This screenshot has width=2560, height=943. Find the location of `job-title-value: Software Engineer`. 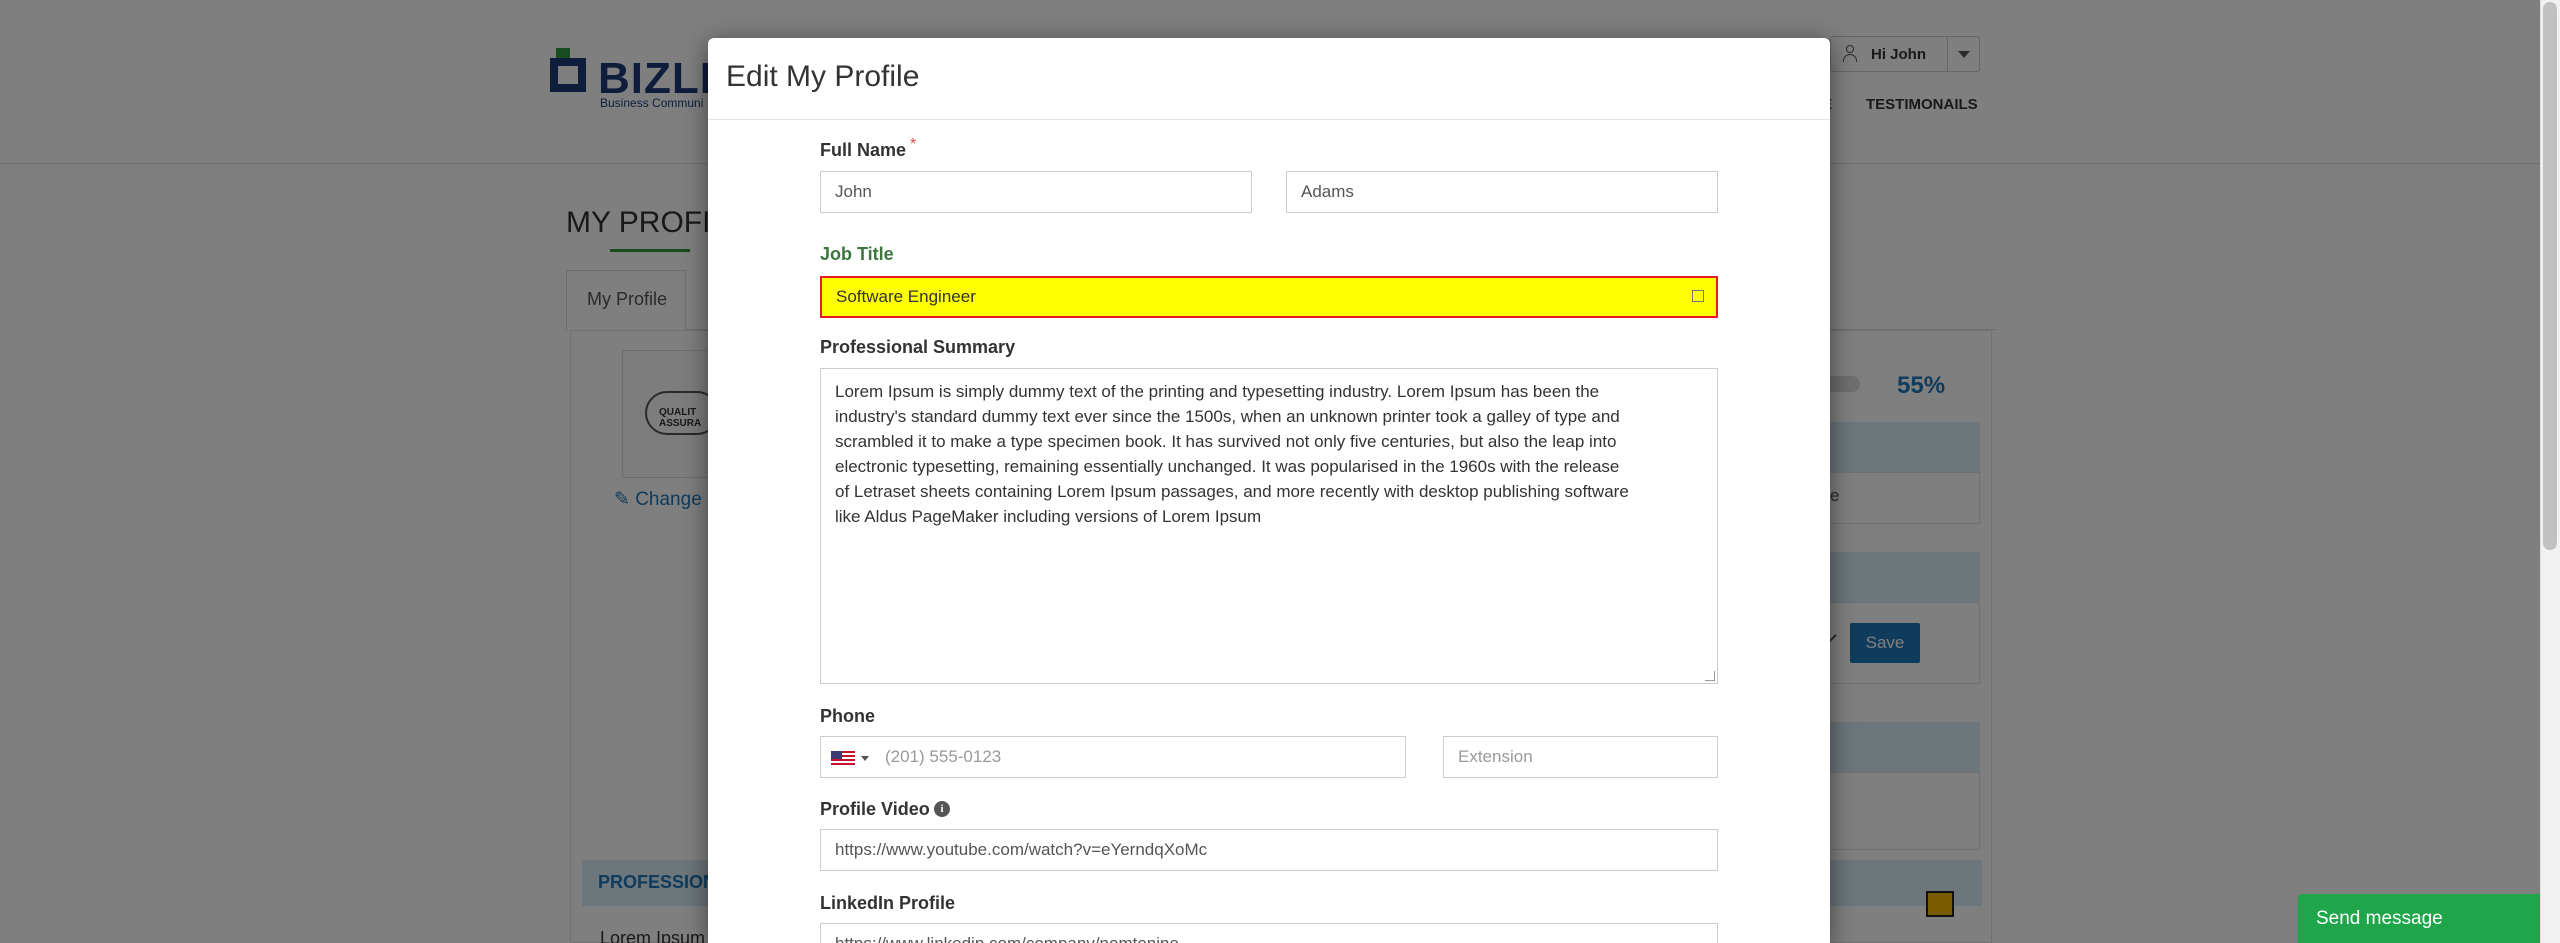

job-title-value: Software Engineer is located at coordinates (906, 296).